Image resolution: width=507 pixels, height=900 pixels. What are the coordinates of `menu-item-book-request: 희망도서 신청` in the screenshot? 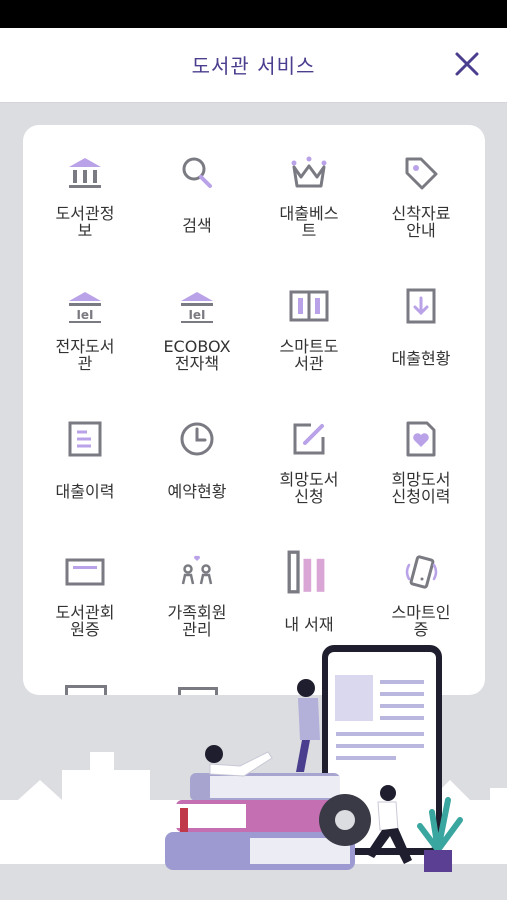 It's located at (309, 457).